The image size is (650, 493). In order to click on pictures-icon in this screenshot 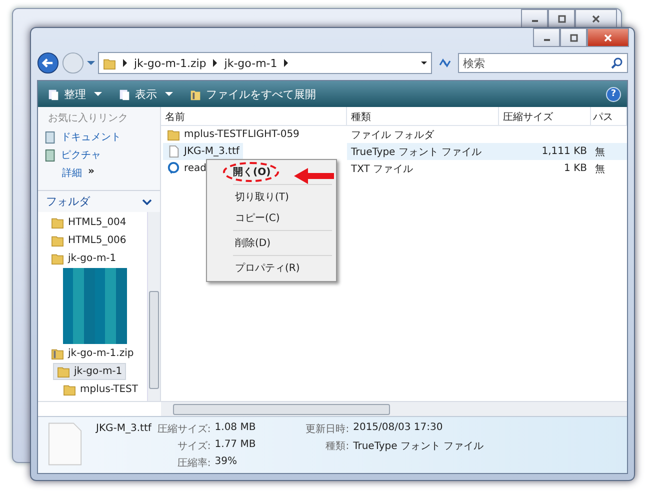, I will do `click(50, 155)`.